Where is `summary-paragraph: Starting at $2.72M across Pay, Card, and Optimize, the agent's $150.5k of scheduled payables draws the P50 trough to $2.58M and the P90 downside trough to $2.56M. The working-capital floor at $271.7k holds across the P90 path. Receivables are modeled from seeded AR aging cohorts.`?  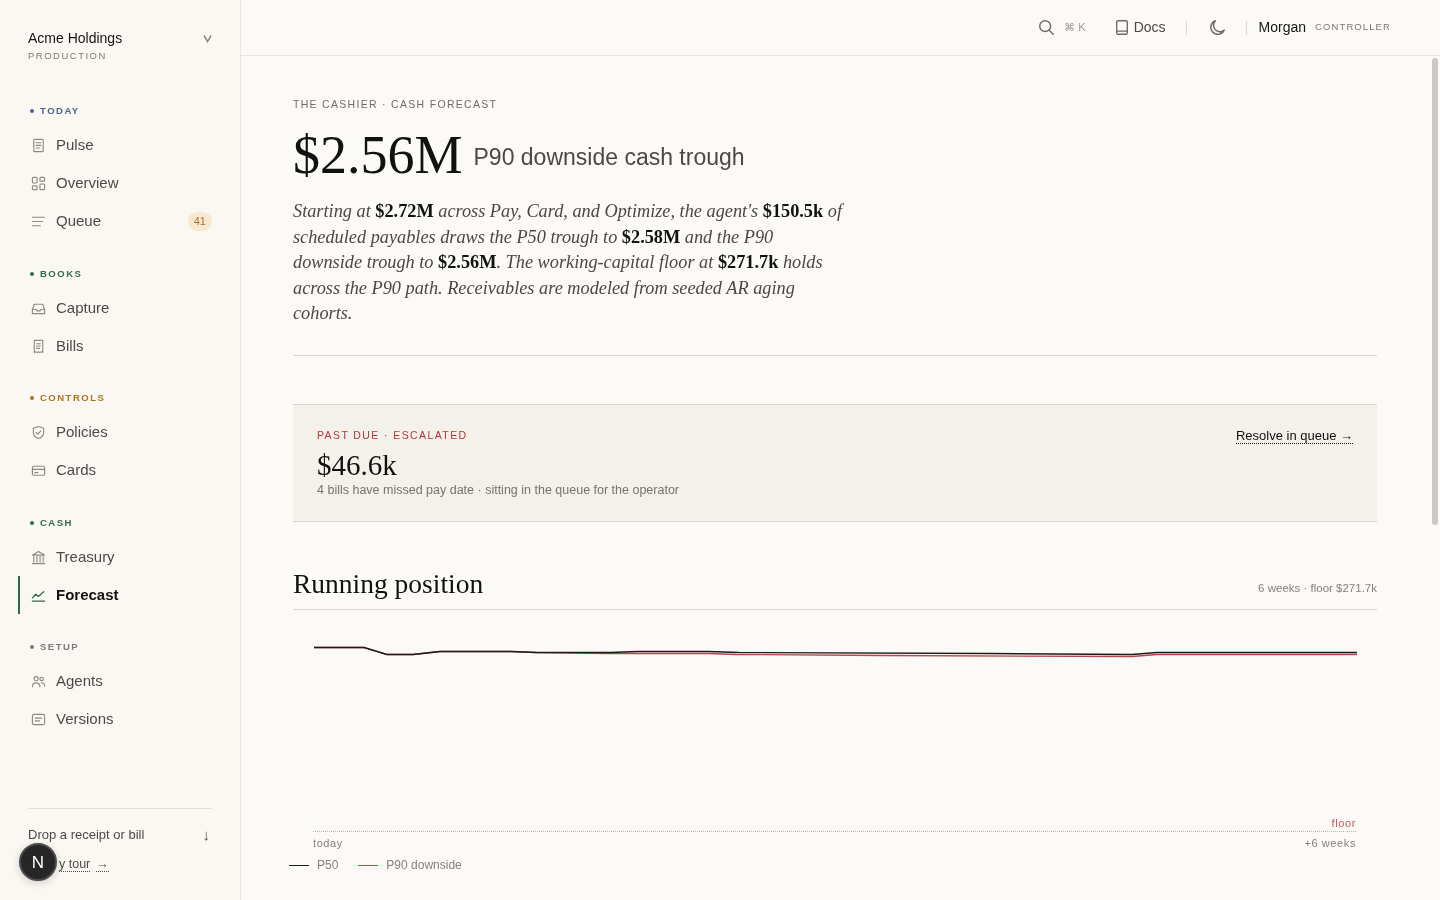 summary-paragraph: Starting at $2.72M across Pay, Card, and Optimize, the agent's $150.5k of scheduled payables draws the P50 trough to $2.58M and the P90 downside trough to $2.56M. The working-capital floor at $271.7k holds across the P90 path. Receivables are modeled from seeded AR aging cohorts. is located at coordinates (569, 262).